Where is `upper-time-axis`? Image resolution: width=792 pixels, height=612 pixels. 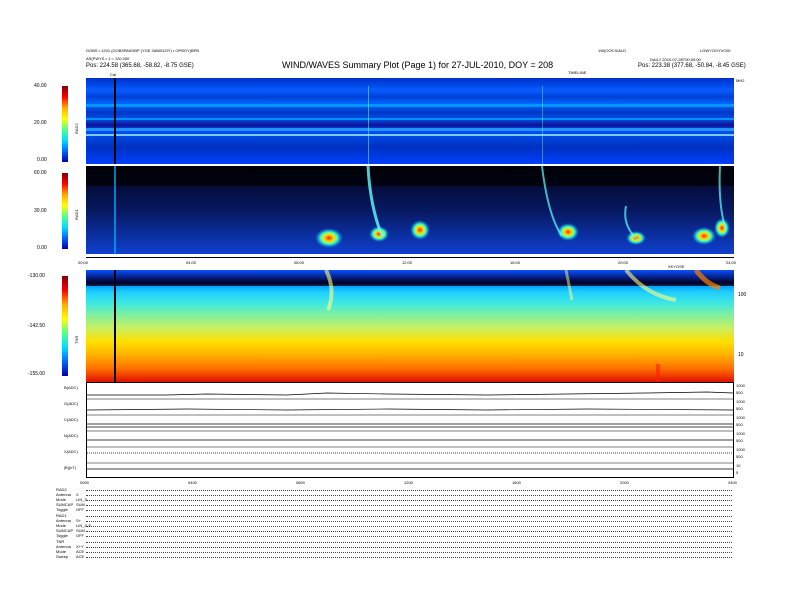
upper-time-axis is located at coordinates (410, 257).